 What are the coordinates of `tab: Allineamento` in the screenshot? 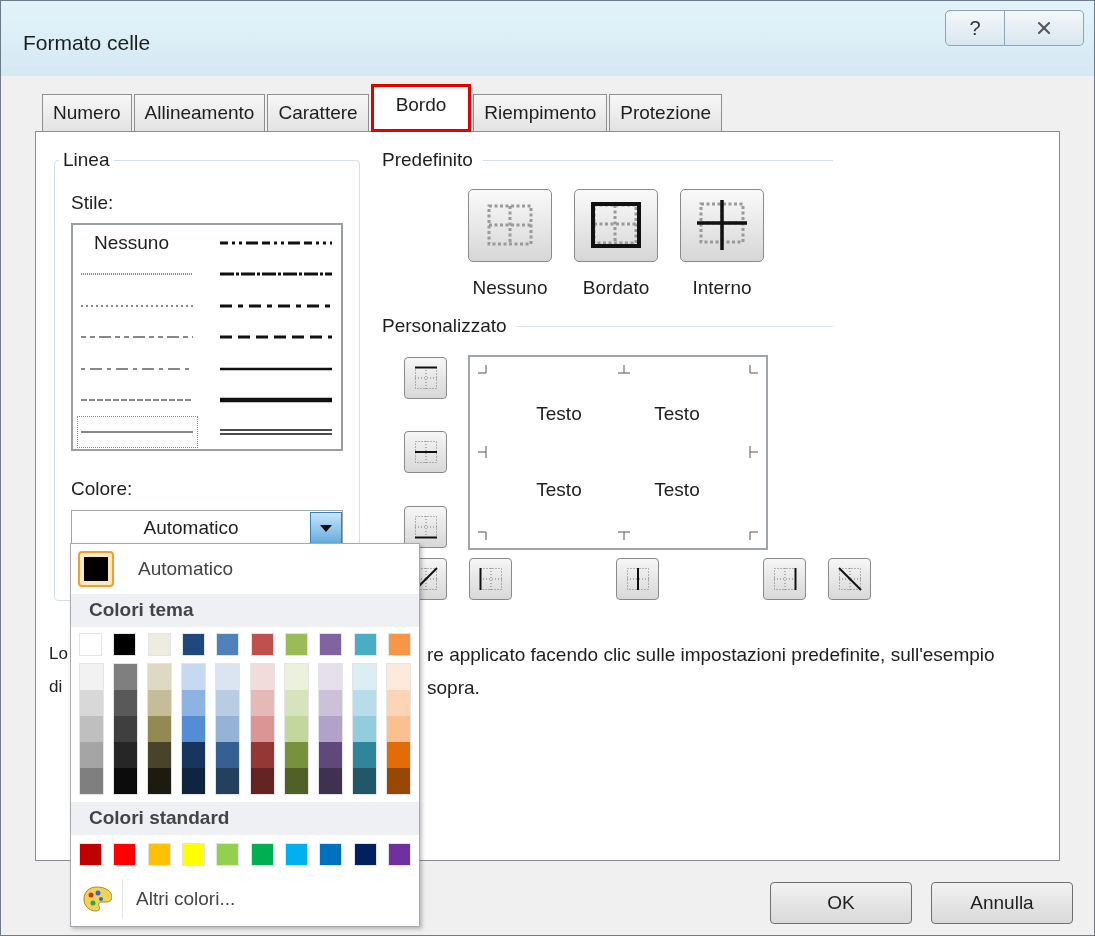 It's located at (199, 112).